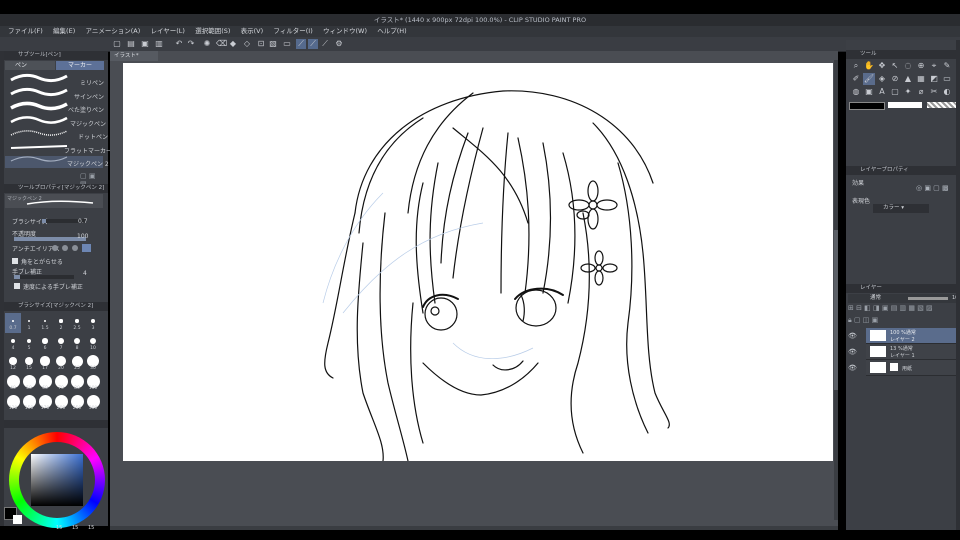  What do you see at coordinates (56, 55) in the screenshot?
I see `subtool-header: サブツール[ペン]` at bounding box center [56, 55].